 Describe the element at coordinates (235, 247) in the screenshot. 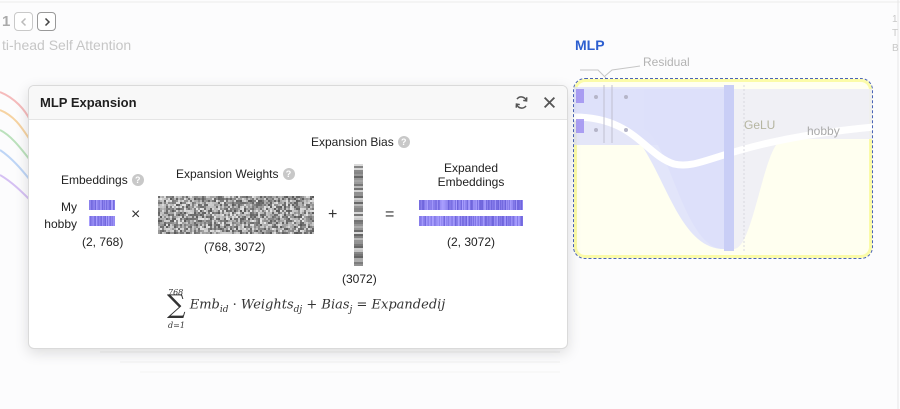

I see `weights-shape: (768, 3072)` at that location.